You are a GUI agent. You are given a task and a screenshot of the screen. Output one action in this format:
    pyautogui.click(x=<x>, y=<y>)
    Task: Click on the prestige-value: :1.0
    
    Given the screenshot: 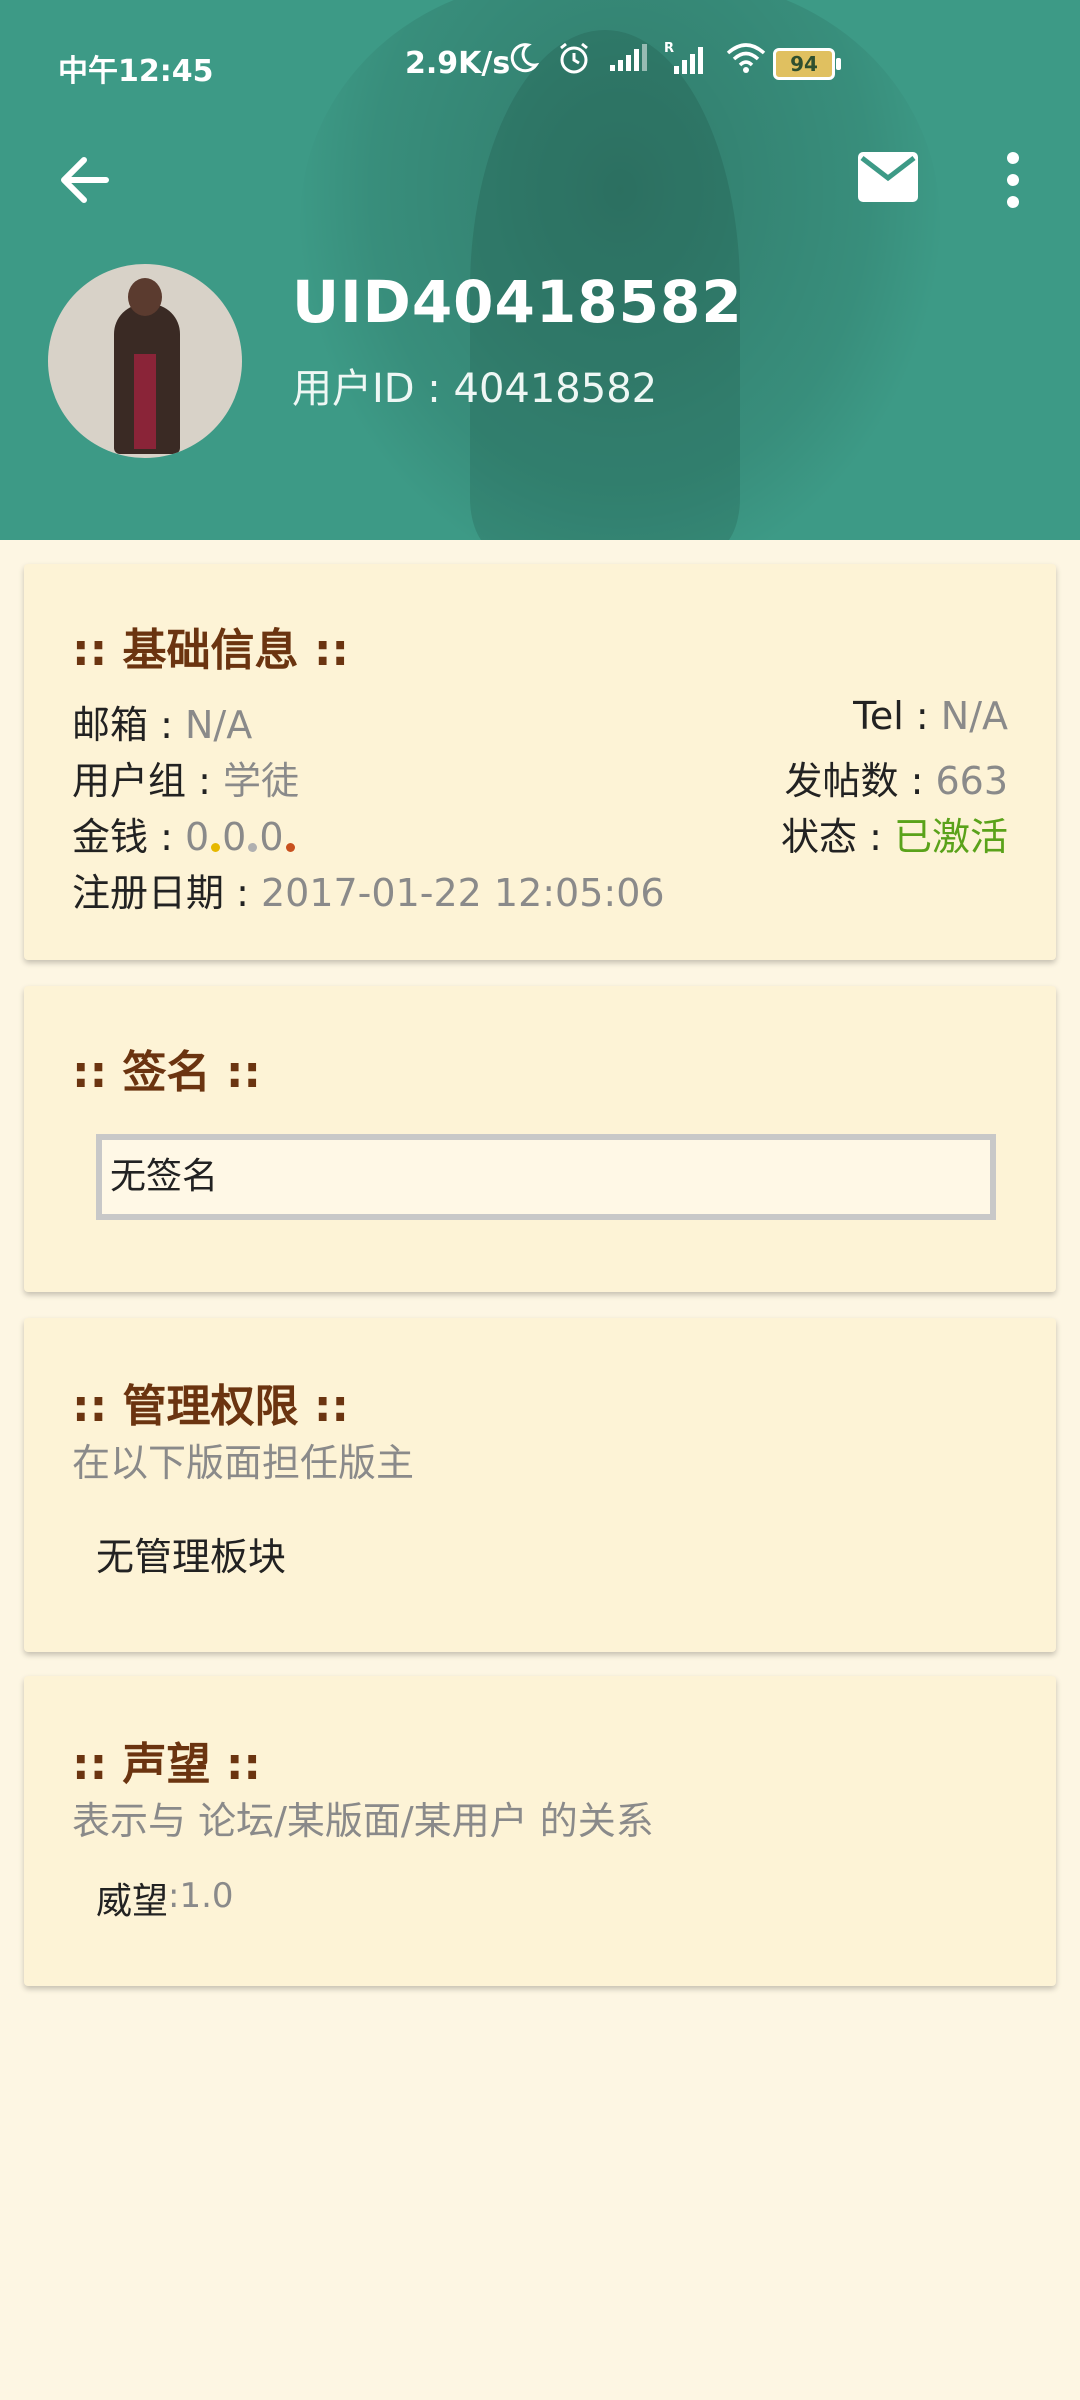 What is the action you would take?
    pyautogui.click(x=201, y=1896)
    